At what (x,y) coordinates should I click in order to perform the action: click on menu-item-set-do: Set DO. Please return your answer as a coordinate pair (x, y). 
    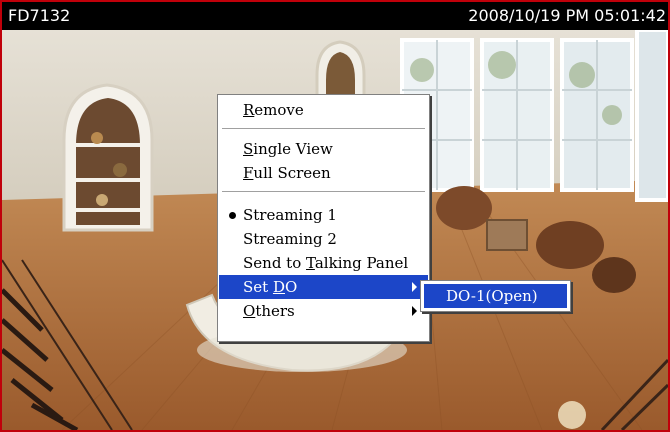
    Looking at the image, I should click on (323, 287).